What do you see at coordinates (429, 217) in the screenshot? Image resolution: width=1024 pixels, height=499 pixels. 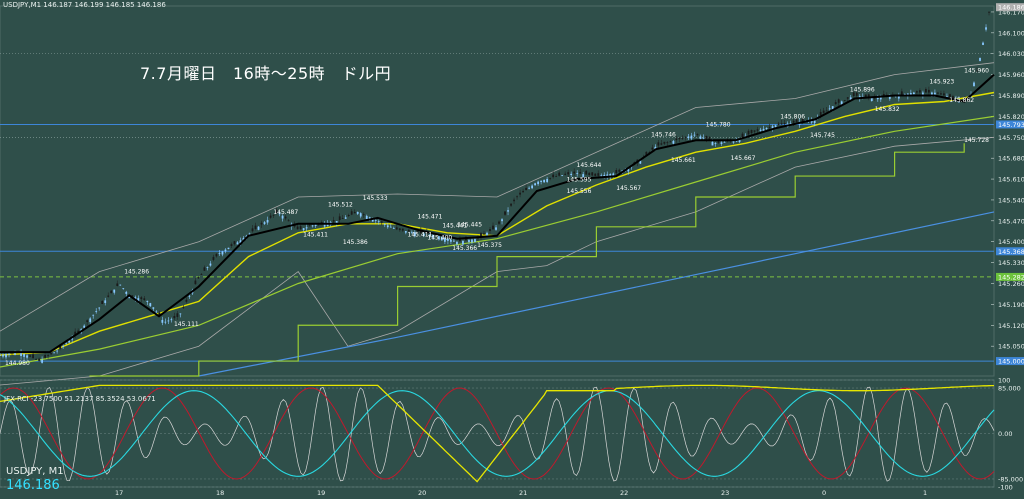 I see `price-annotation: 145.471` at bounding box center [429, 217].